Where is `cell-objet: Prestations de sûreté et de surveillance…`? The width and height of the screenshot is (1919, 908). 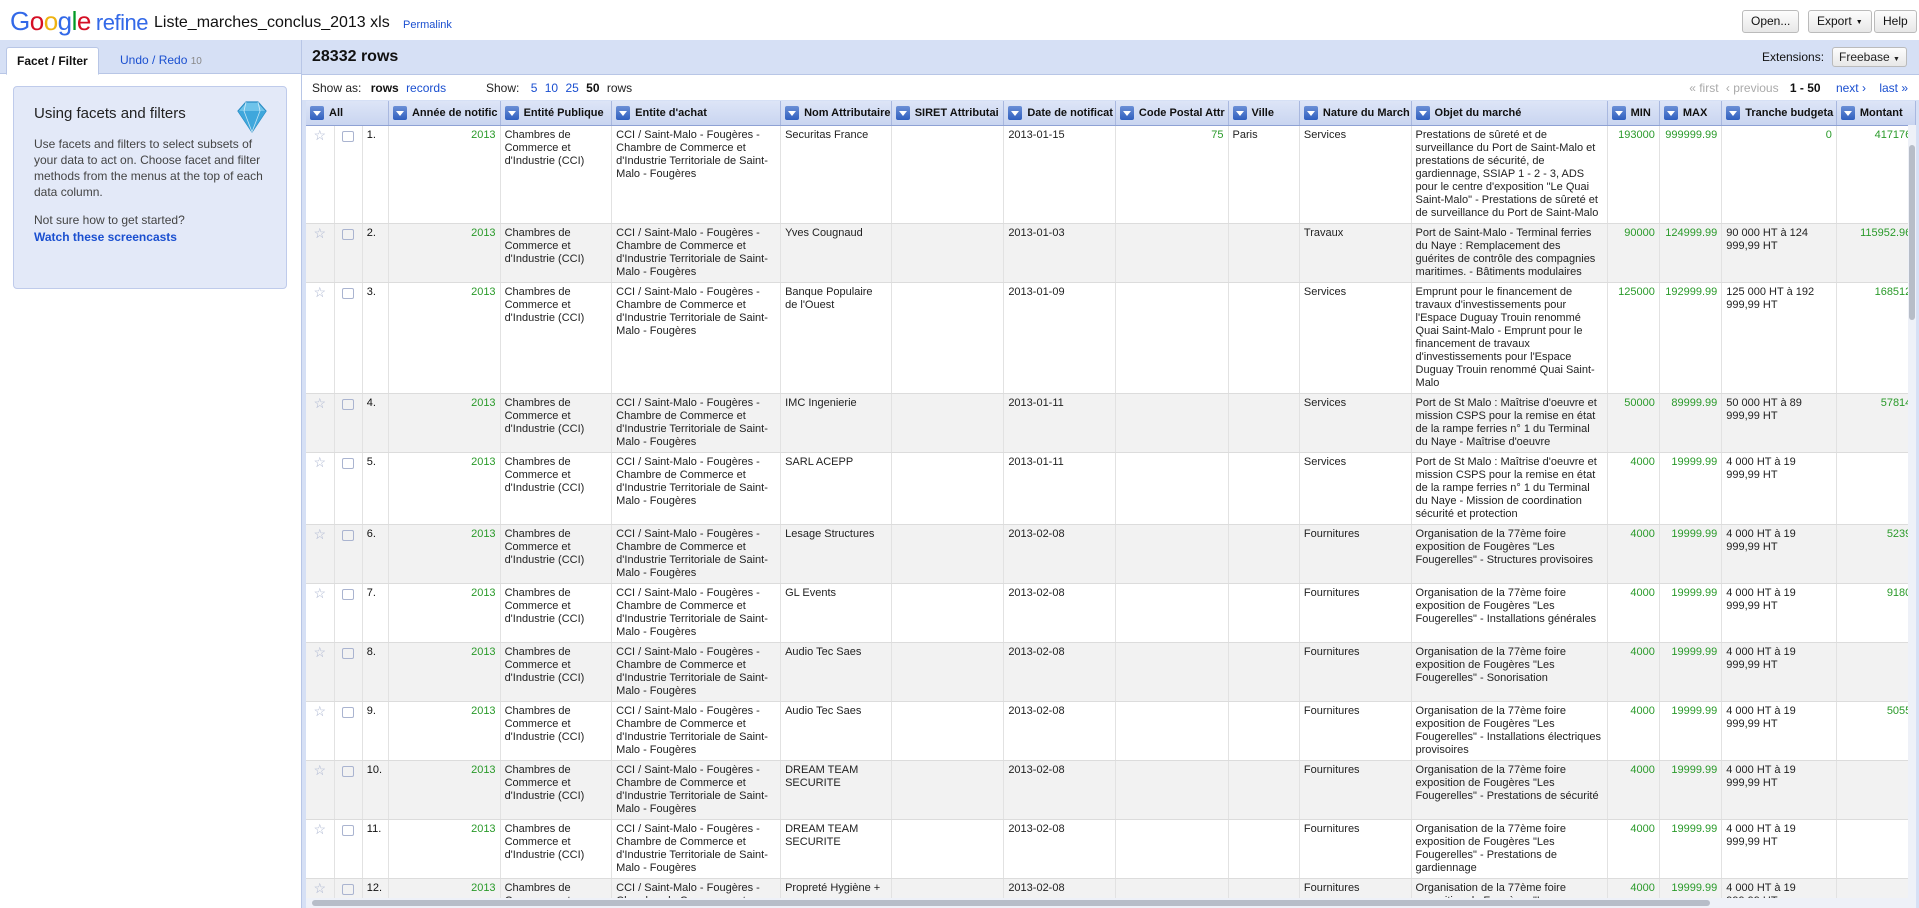 cell-objet: Prestations de sûreté et de surveillance… is located at coordinates (1509, 174).